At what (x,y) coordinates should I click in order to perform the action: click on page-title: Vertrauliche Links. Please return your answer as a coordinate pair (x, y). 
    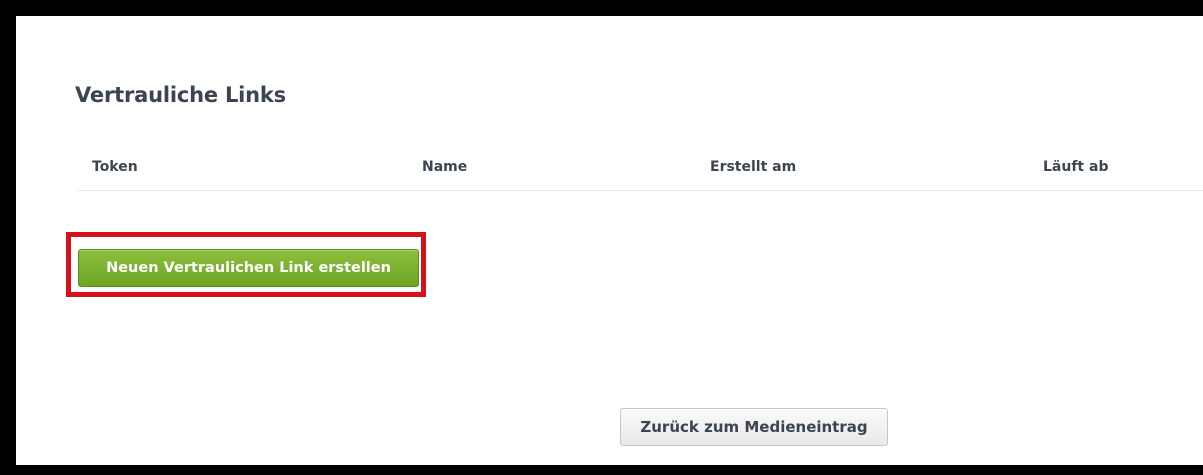
    Looking at the image, I should click on (180, 95).